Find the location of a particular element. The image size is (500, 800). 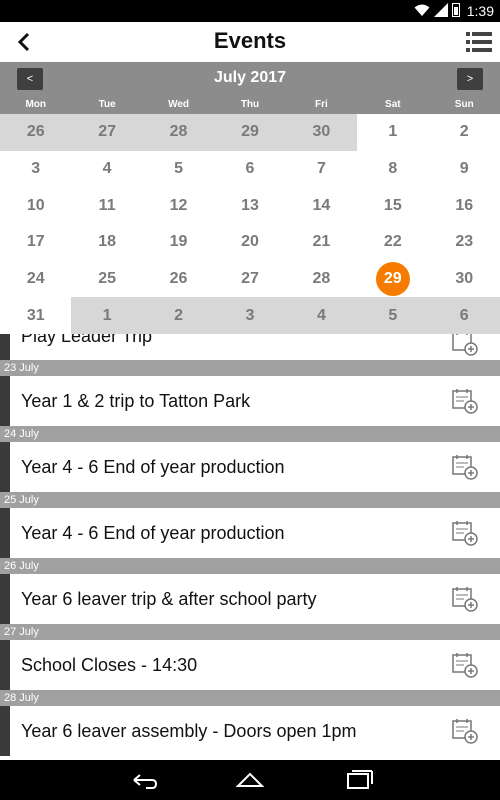

list-view-icon is located at coordinates (479, 42).